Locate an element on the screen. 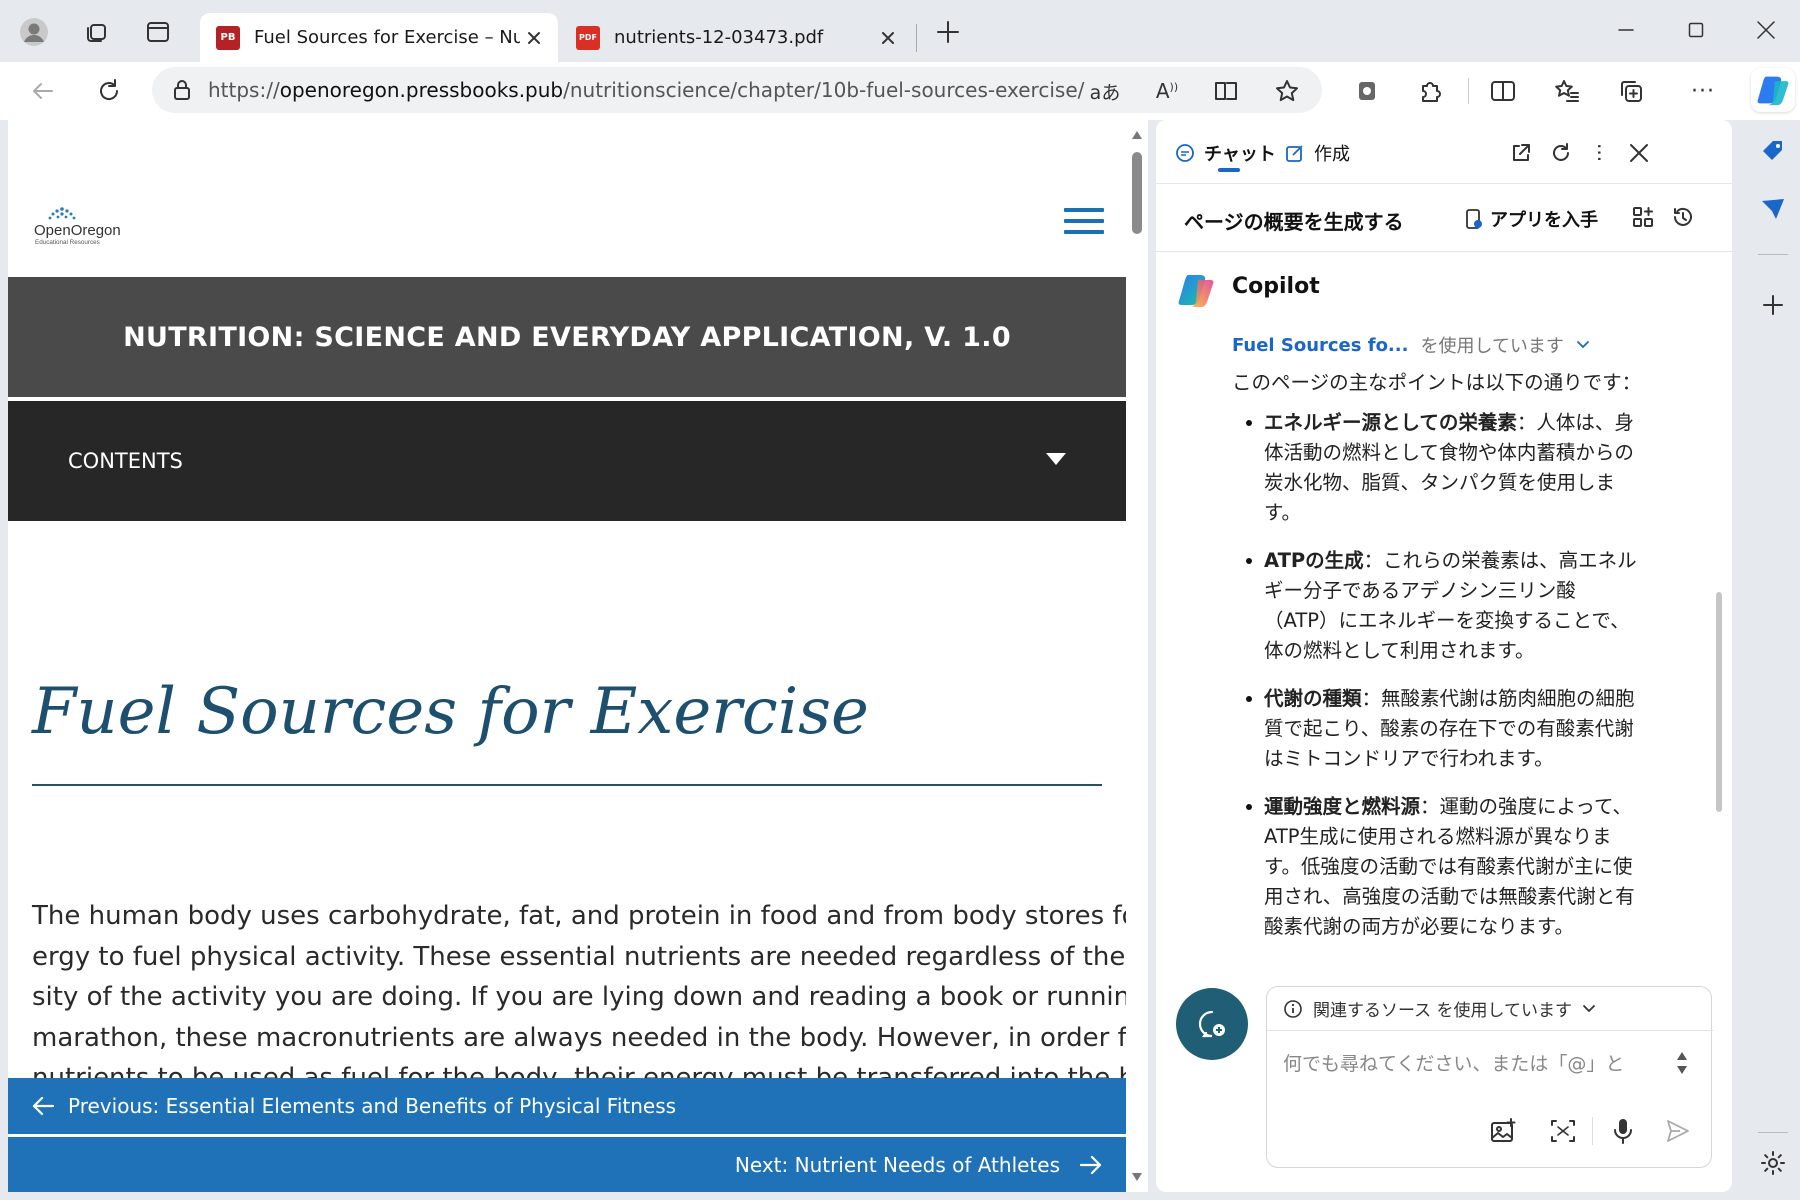  tab-title: Fuel Sources for Exercise – Nutrit is located at coordinates (387, 37).